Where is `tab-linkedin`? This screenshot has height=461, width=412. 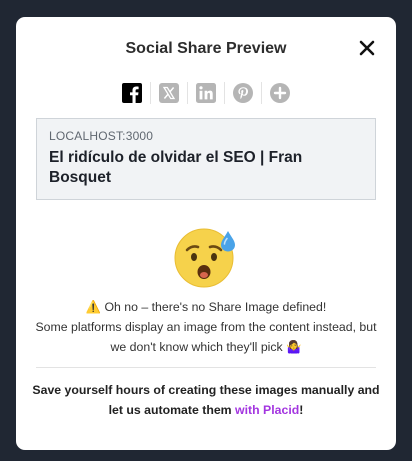
tab-linkedin is located at coordinates (205, 93).